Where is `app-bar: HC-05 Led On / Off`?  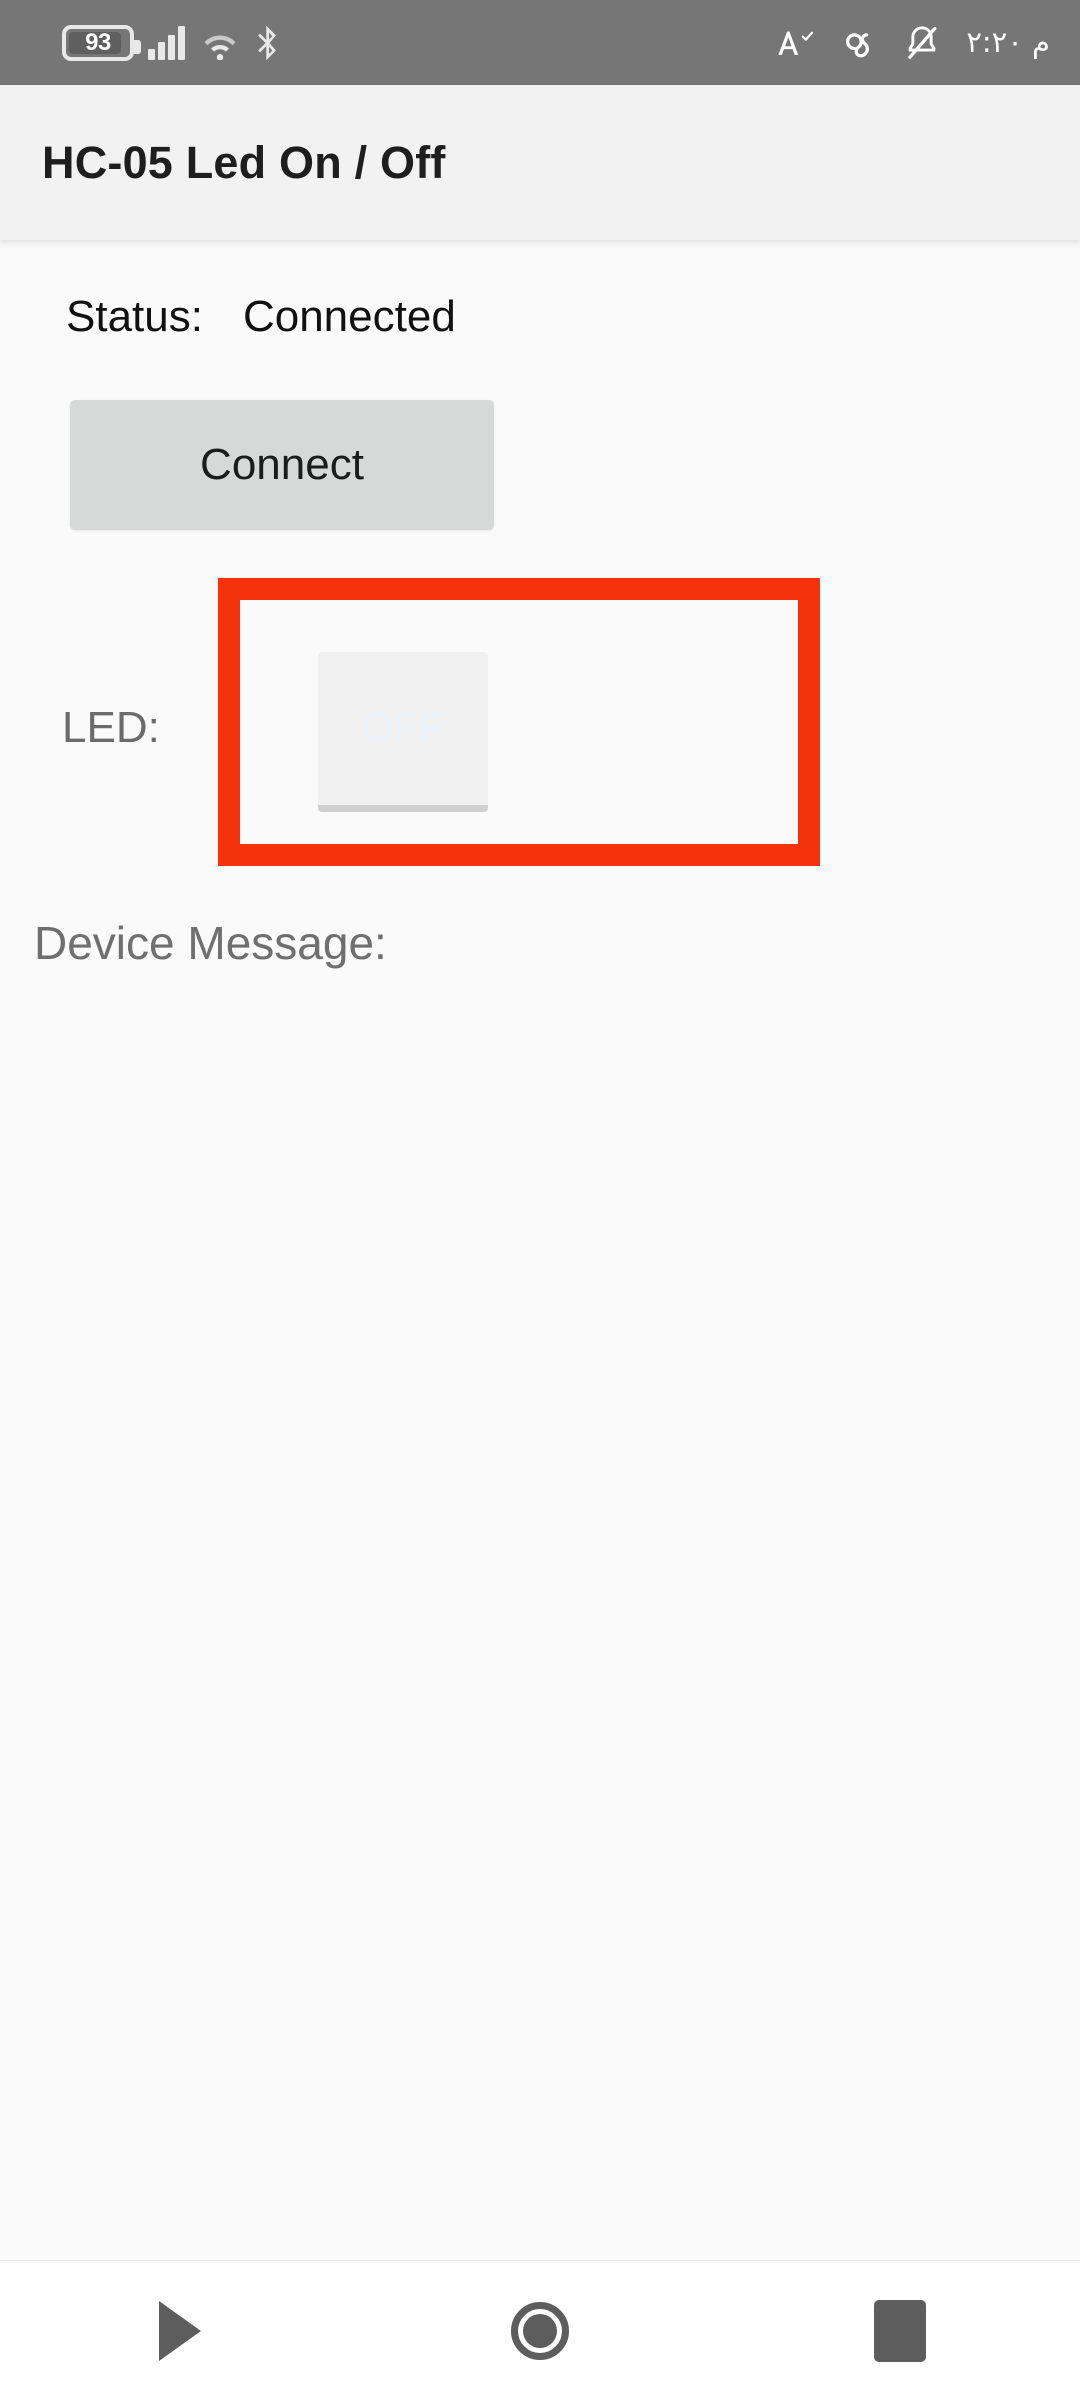
app-bar: HC-05 Led On / Off is located at coordinates (540, 162).